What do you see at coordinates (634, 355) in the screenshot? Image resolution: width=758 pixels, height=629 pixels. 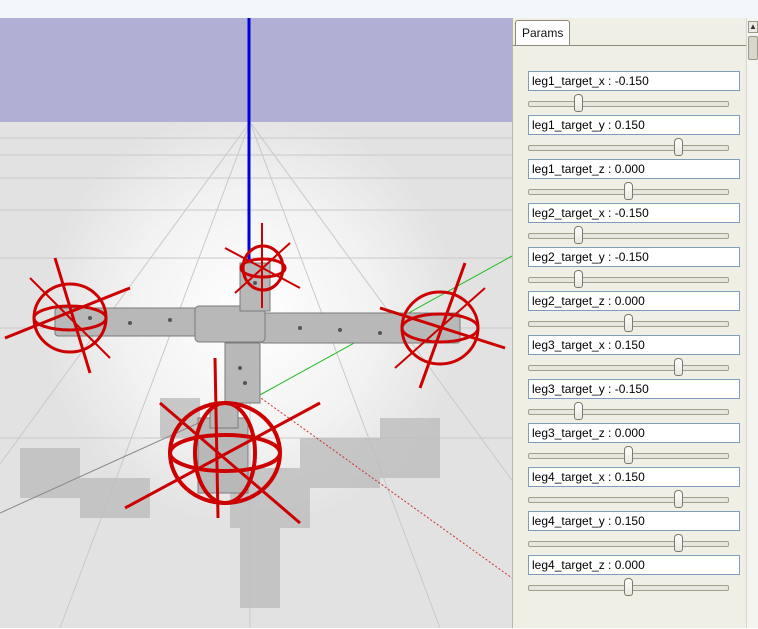 I see `param-leg3-target-x: leg3_target_x : 0.150` at bounding box center [634, 355].